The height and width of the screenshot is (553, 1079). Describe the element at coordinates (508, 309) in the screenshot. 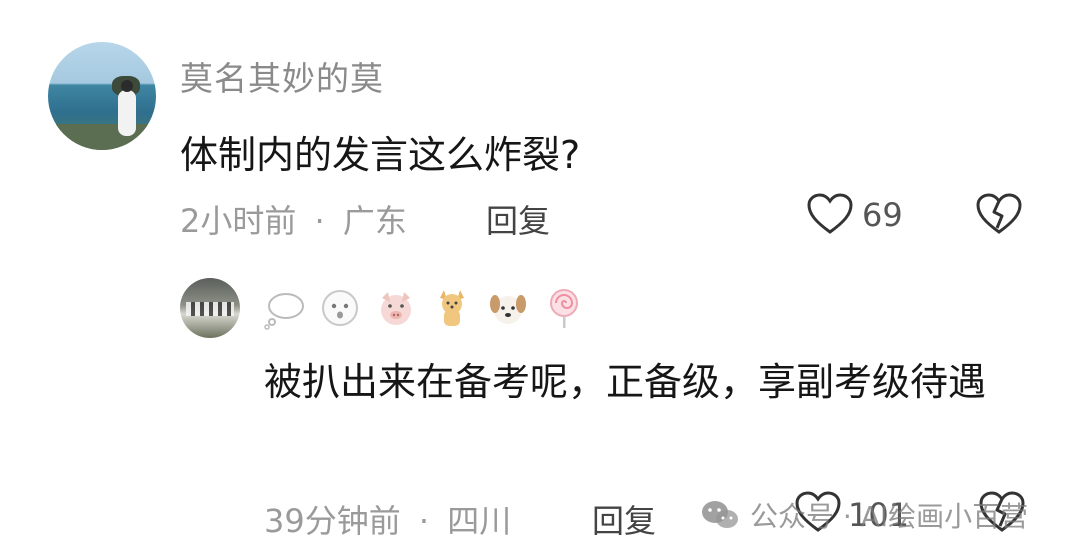

I see `dog-face-icon` at that location.